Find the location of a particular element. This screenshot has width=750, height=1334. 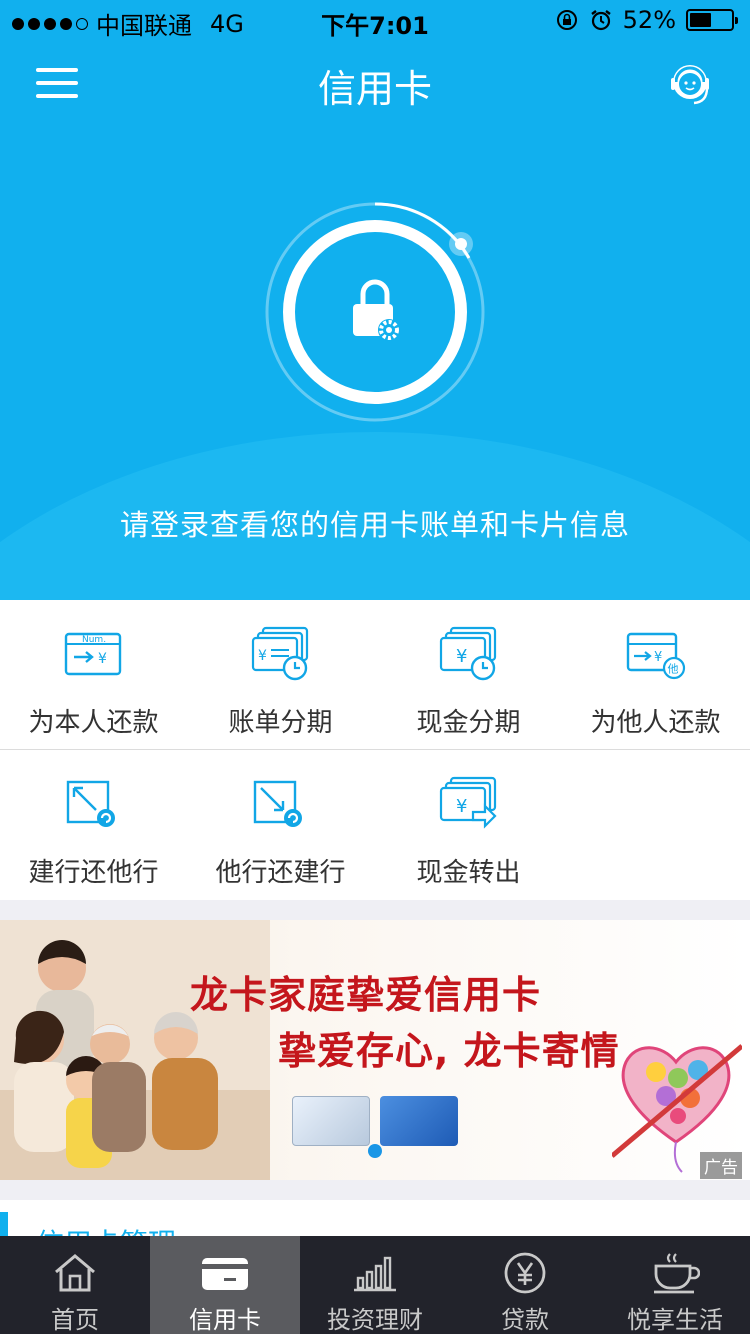

banner-subline: 挚爱存心, 龙卡寄情 is located at coordinates (449, 1051).